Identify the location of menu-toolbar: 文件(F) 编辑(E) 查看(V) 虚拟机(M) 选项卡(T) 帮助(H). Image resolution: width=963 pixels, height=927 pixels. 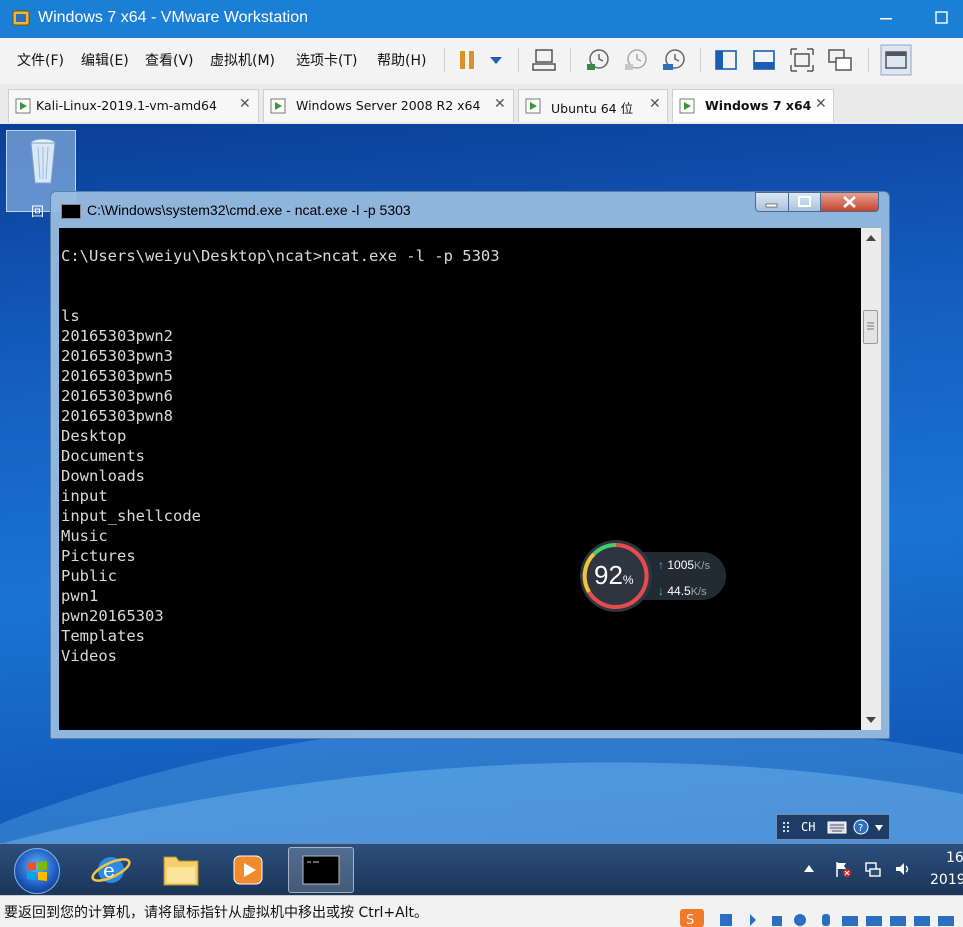
(481, 61).